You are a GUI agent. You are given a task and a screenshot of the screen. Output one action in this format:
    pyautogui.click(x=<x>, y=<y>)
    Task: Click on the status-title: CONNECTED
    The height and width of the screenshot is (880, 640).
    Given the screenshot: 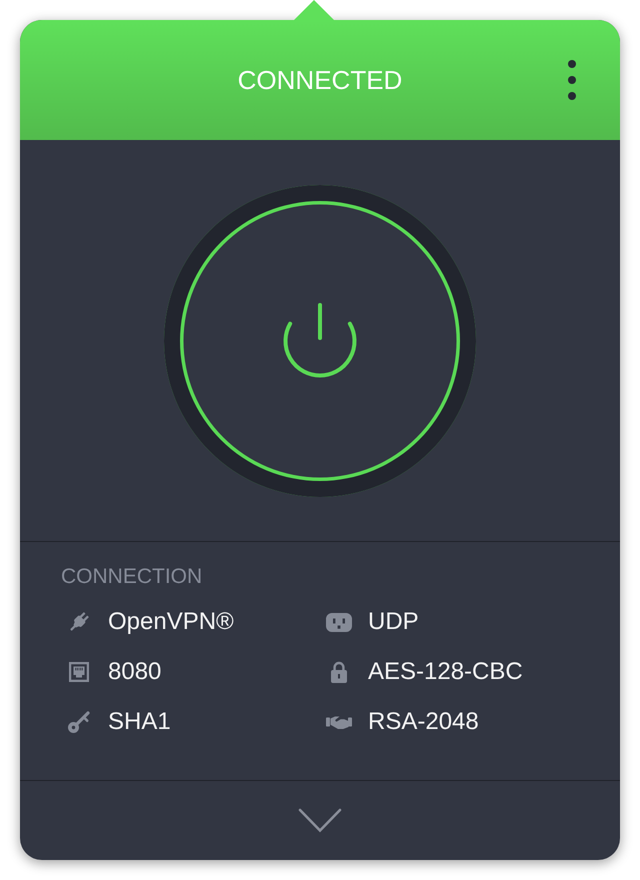 What is the action you would take?
    pyautogui.click(x=320, y=80)
    